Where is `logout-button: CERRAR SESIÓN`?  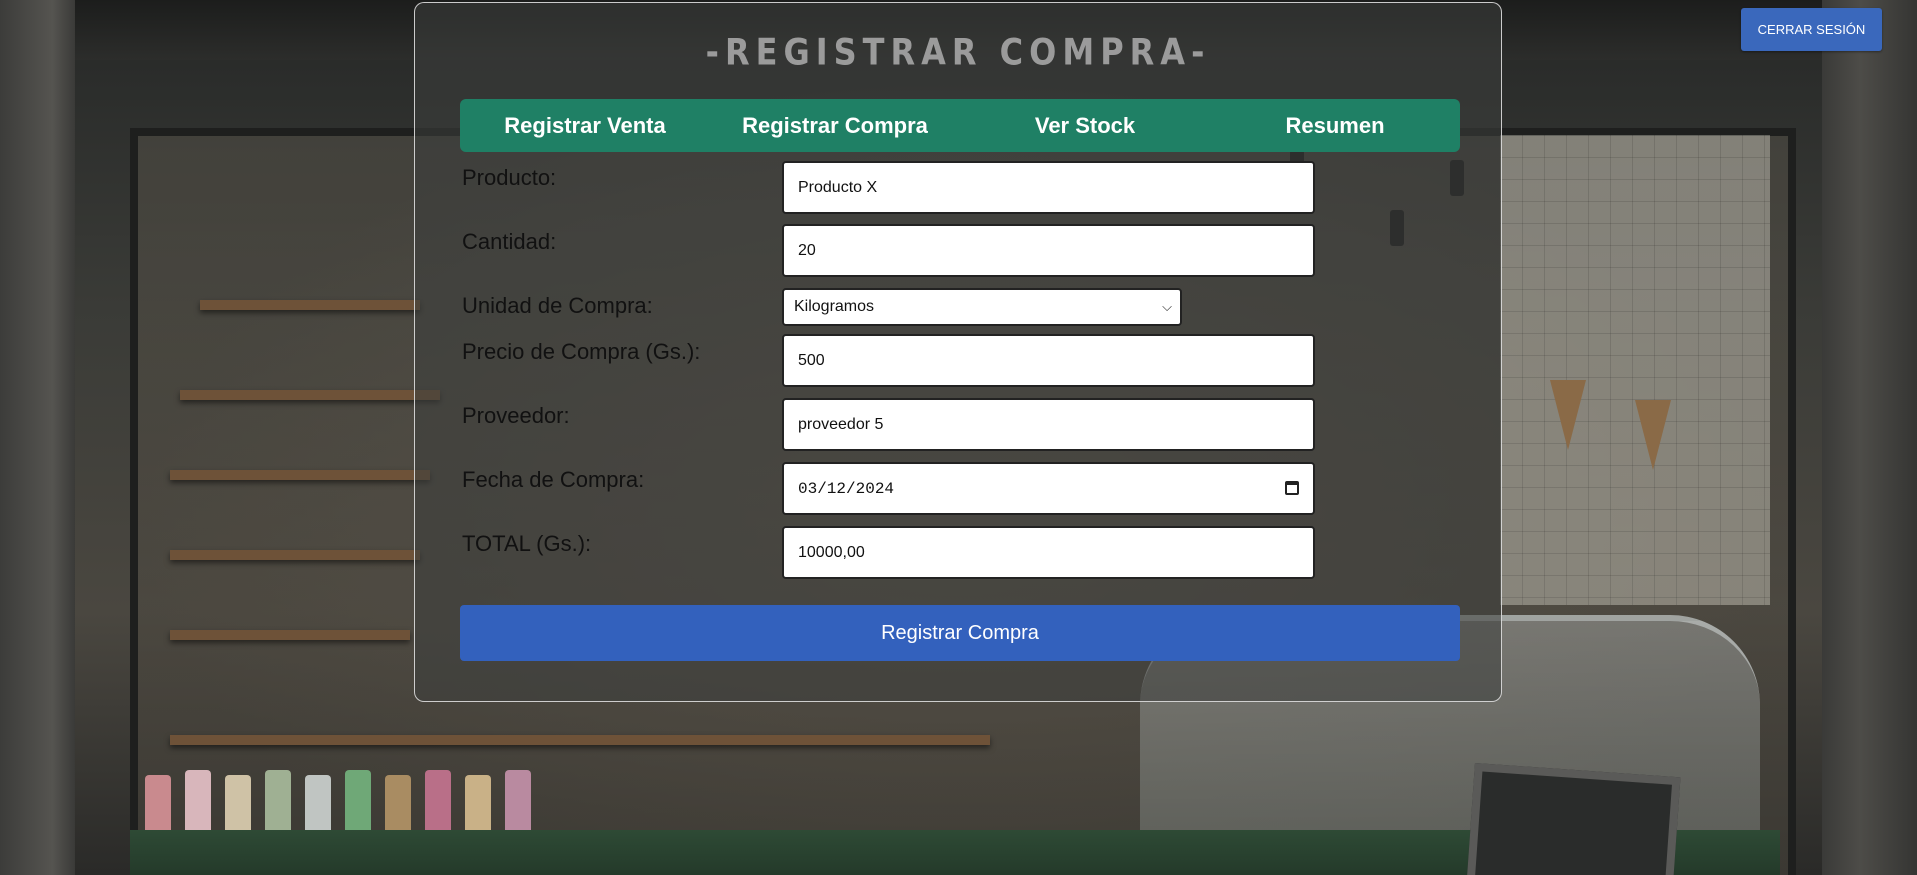
logout-button: CERRAR SESIÓN is located at coordinates (1811, 29).